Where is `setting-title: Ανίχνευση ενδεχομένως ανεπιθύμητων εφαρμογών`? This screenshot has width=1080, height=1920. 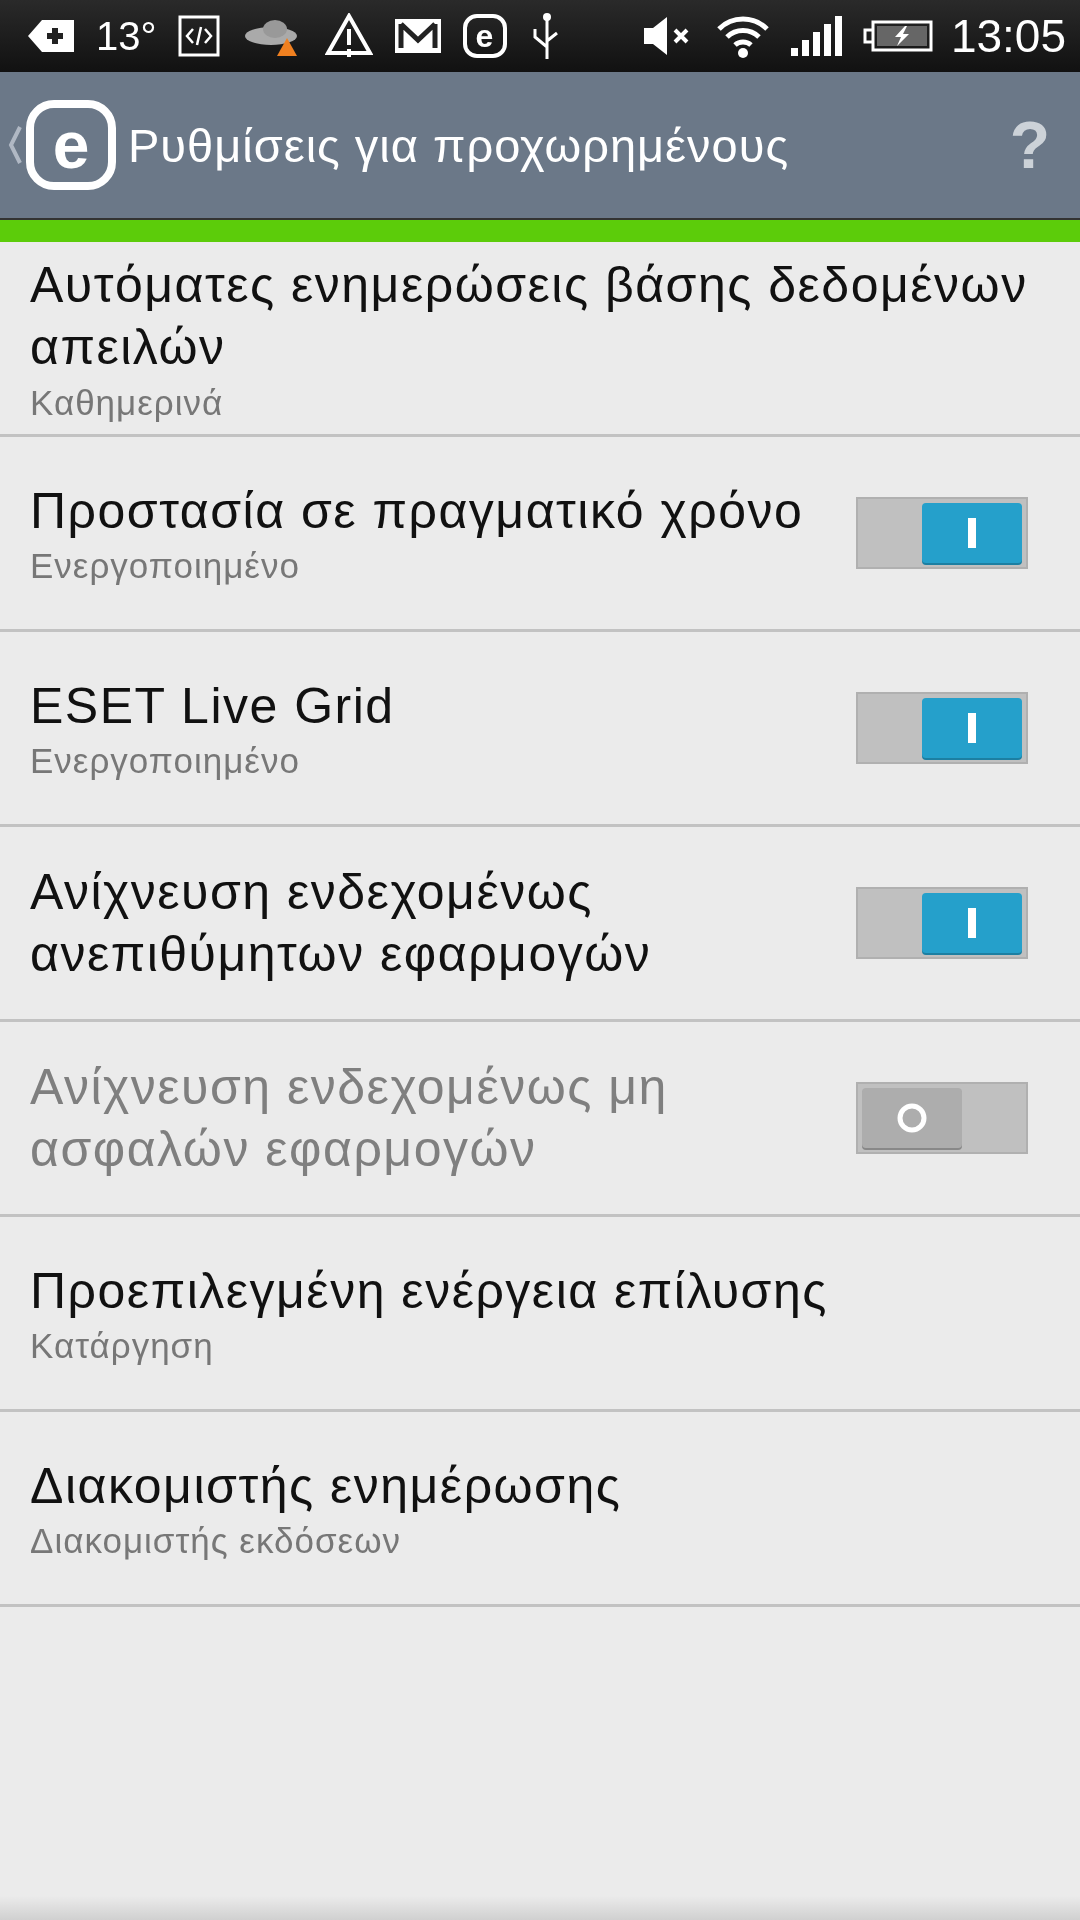
setting-title: Ανίχνευση ενδεχομένως ανεπιθύμητων εφαρμογών is located at coordinates (435, 923).